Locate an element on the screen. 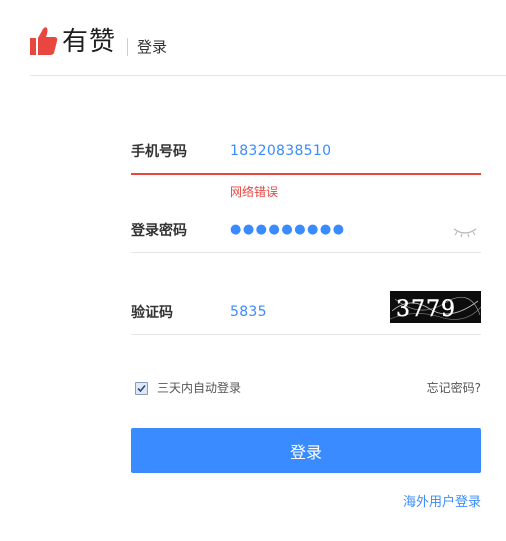 The height and width of the screenshot is (541, 506). remember-row: 三天内自动登录 忘记密码? is located at coordinates (306, 388).